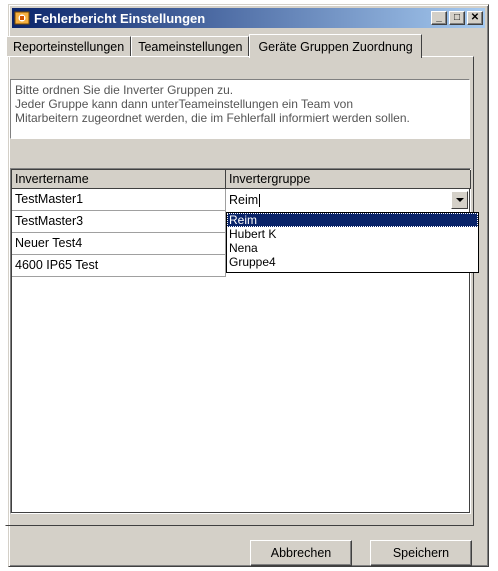  What do you see at coordinates (119, 179) in the screenshot?
I see `column-header-invertername: Invertername` at bounding box center [119, 179].